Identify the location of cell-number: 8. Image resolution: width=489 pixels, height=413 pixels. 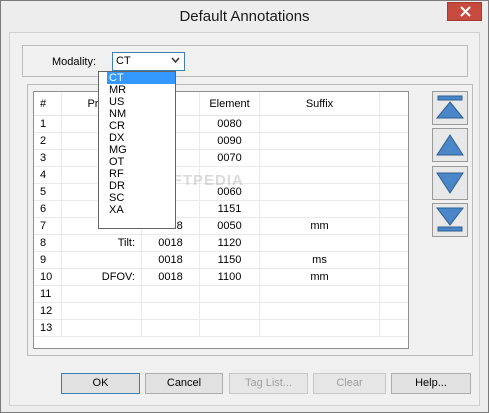
(48, 243).